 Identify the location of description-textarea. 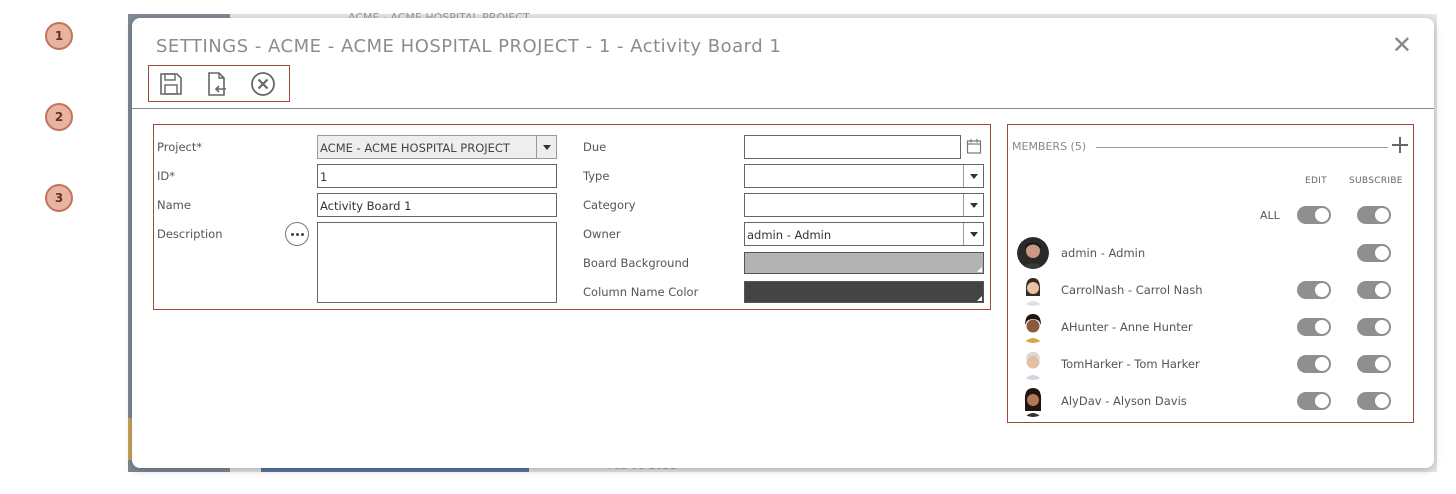
(437, 262).